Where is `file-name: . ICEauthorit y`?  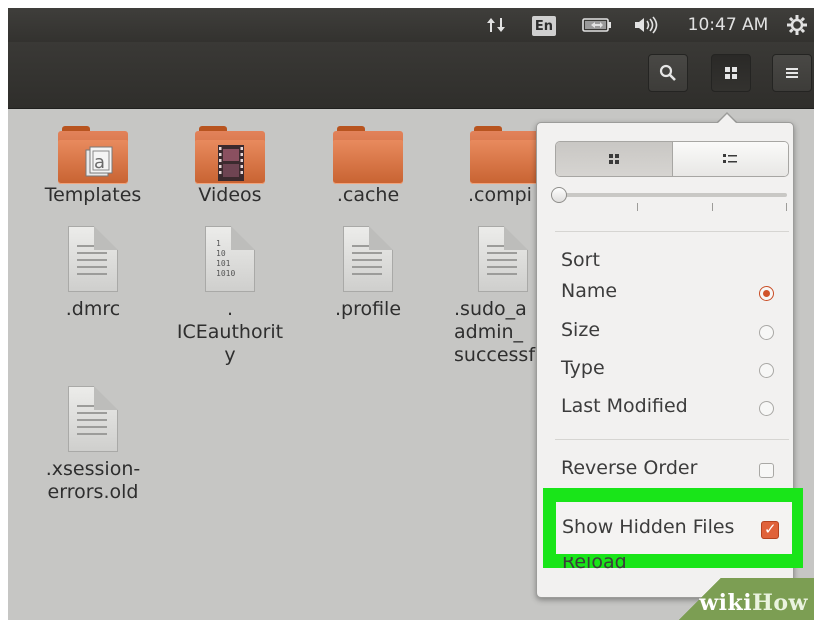
file-name: . ICEauthorit y is located at coordinates (230, 332).